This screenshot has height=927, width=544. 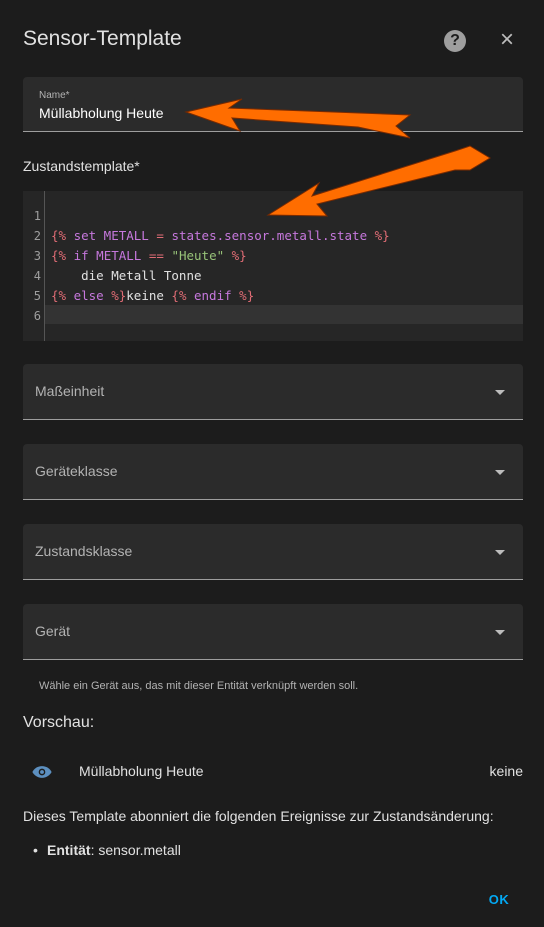 I want to click on code-line: die Metall Tonne, so click(x=126, y=275).